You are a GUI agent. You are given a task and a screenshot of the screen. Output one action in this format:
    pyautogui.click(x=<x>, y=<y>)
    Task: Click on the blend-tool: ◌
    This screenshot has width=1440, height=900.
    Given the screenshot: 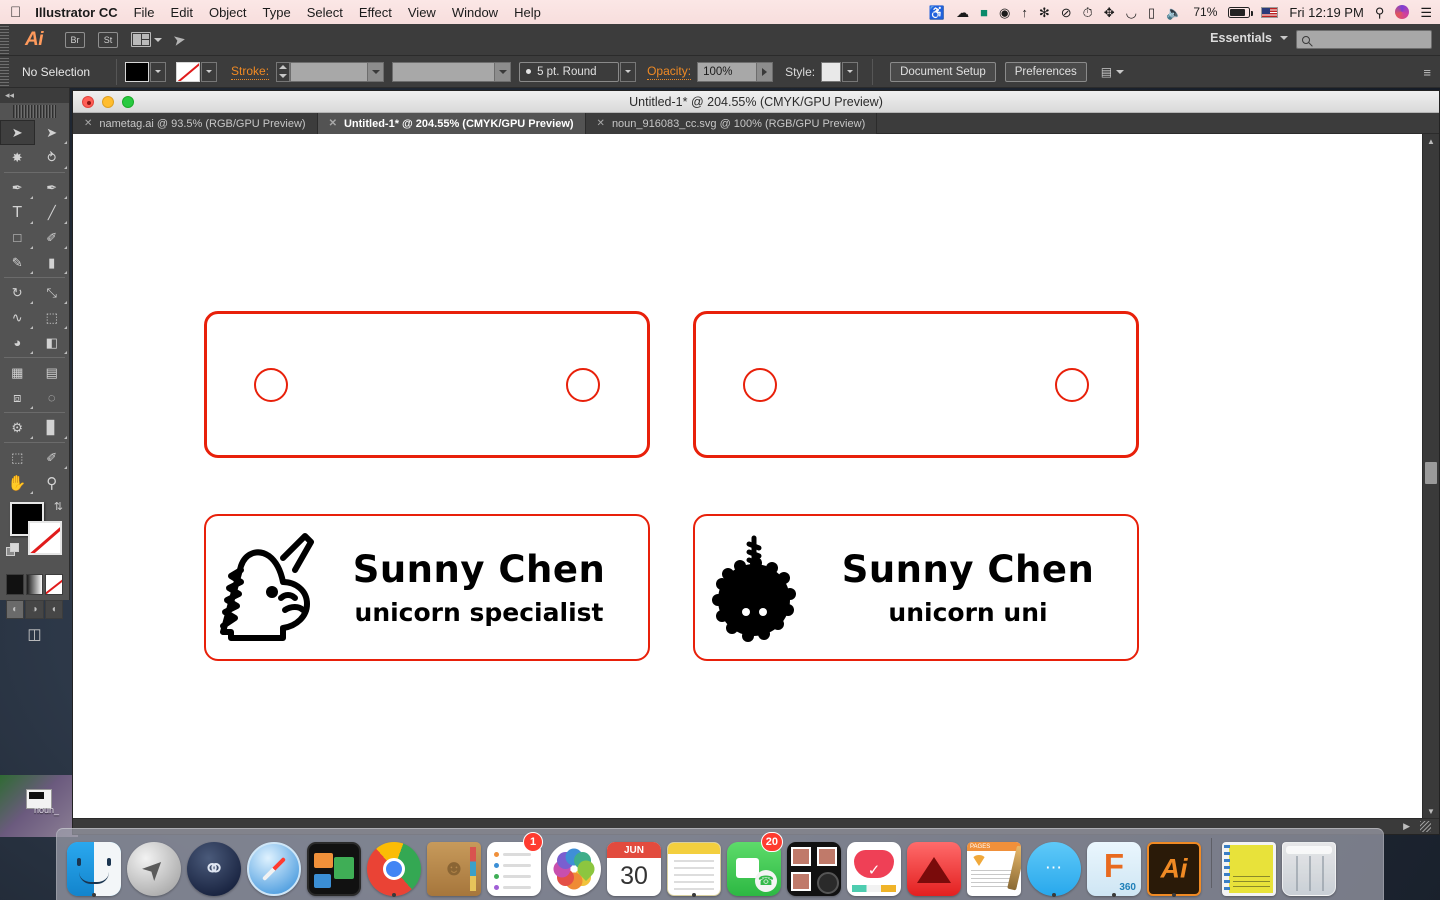 What is the action you would take?
    pyautogui.click(x=52, y=397)
    